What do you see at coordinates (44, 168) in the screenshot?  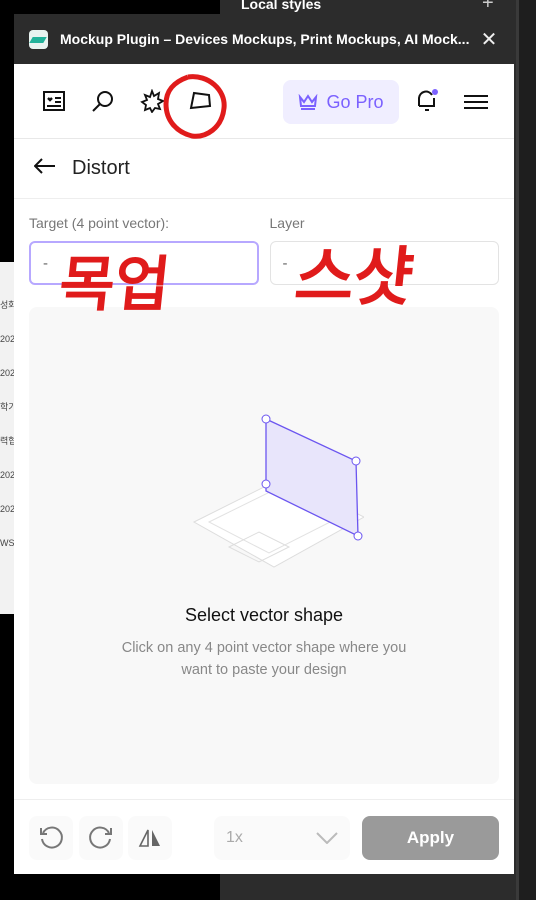 I see `back-arrow-icon` at bounding box center [44, 168].